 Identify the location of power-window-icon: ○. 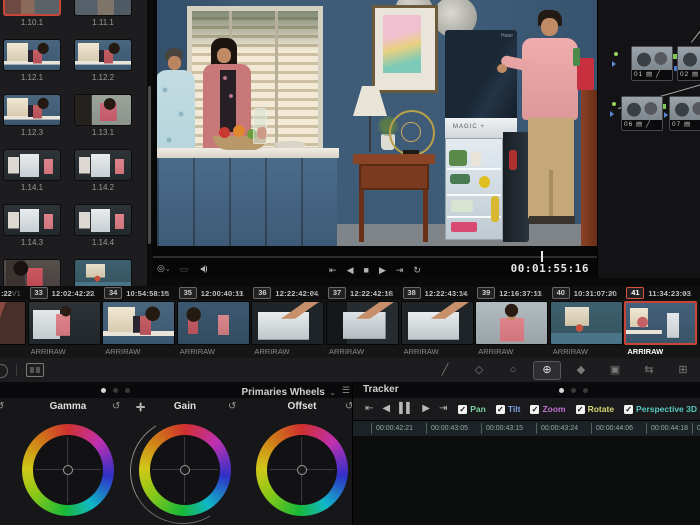
(513, 370).